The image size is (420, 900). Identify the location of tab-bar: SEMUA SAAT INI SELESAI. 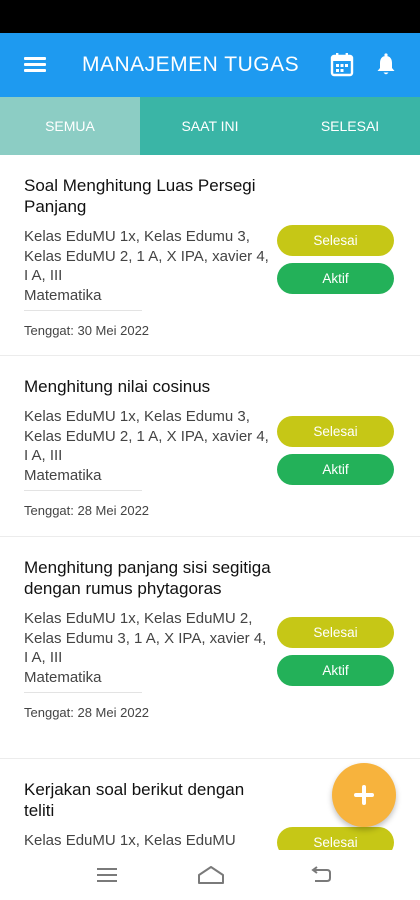
(210, 126).